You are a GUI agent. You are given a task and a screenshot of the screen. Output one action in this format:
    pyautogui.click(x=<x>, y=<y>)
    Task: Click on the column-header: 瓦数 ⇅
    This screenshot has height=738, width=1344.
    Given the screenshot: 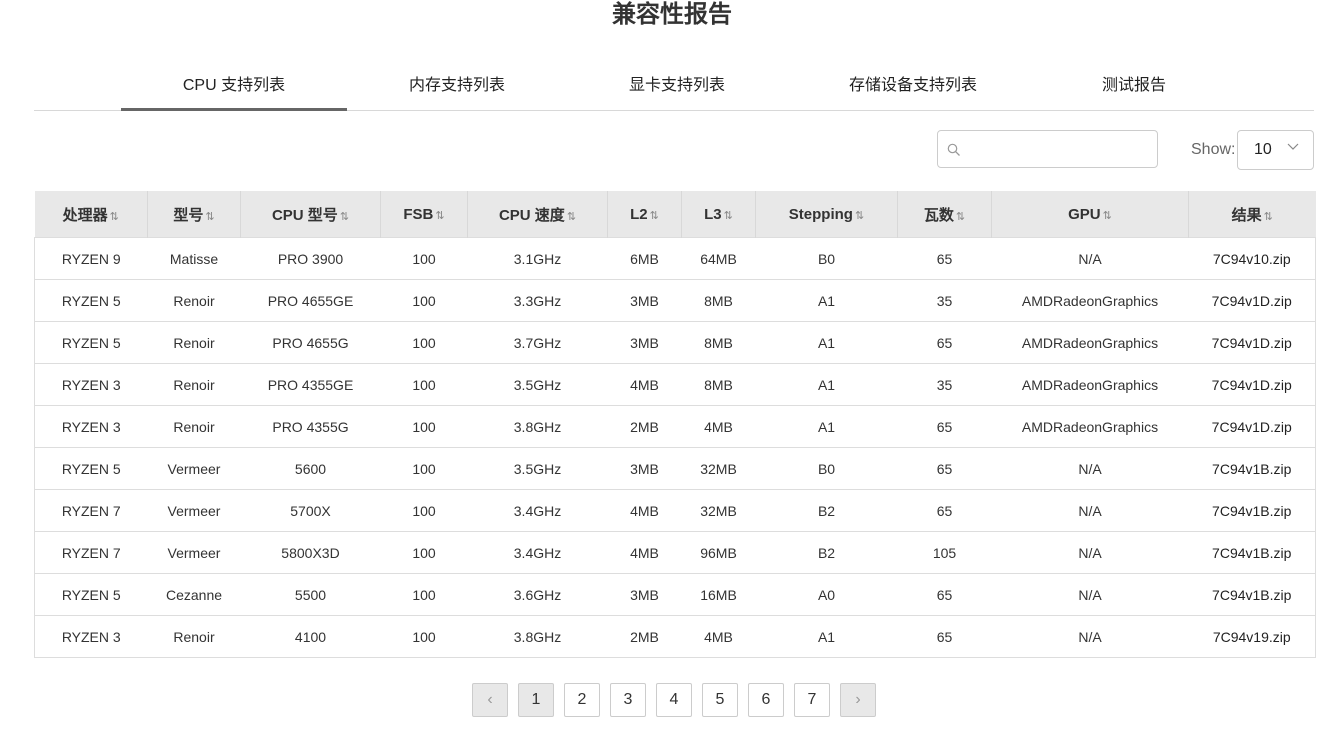 What is the action you would take?
    pyautogui.click(x=944, y=214)
    